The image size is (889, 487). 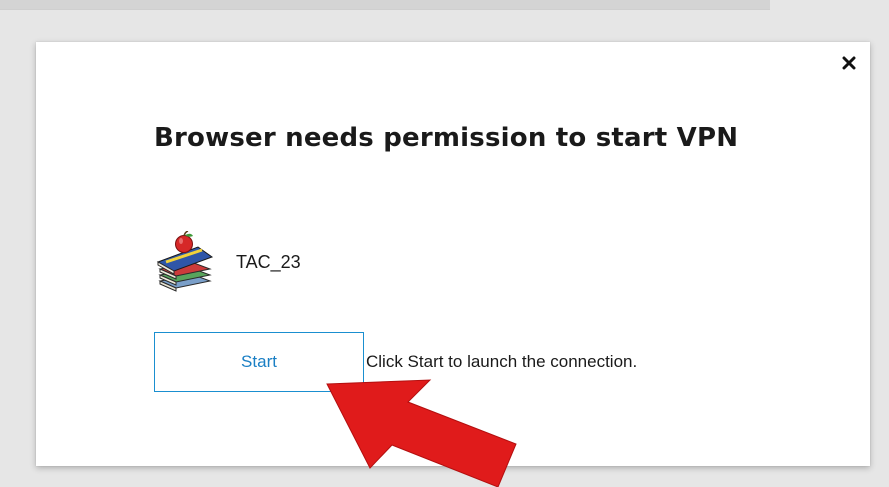 I want to click on close-button, so click(x=849, y=63).